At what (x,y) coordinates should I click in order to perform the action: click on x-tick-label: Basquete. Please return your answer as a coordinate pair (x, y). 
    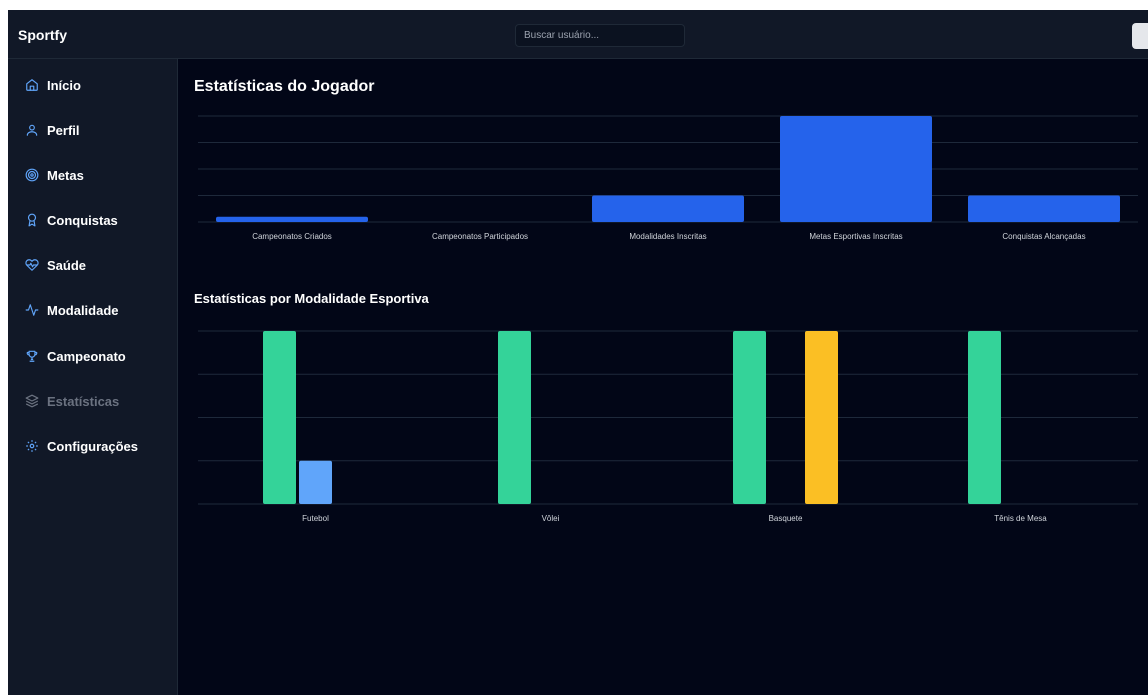
    Looking at the image, I should click on (786, 518).